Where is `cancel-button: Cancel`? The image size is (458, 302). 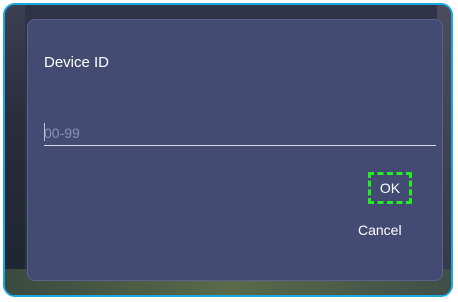
cancel-button: Cancel is located at coordinates (380, 230).